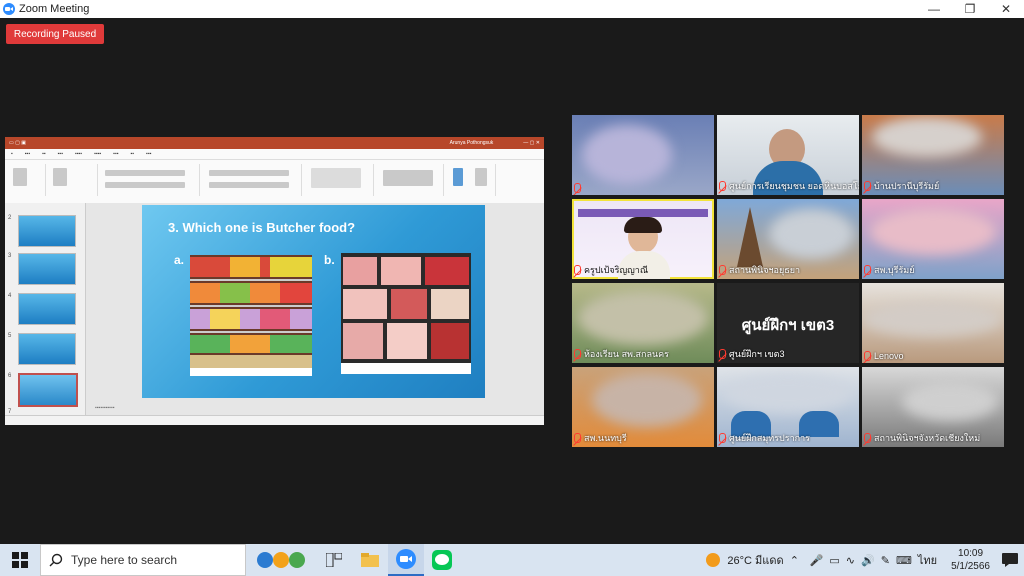 This screenshot has height=576, width=1024. I want to click on microphone-icon: 🎤, so click(817, 560).